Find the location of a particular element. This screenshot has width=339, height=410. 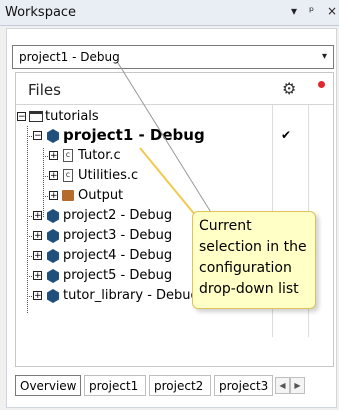

tooltip-line: drop-down list is located at coordinates (249, 289).